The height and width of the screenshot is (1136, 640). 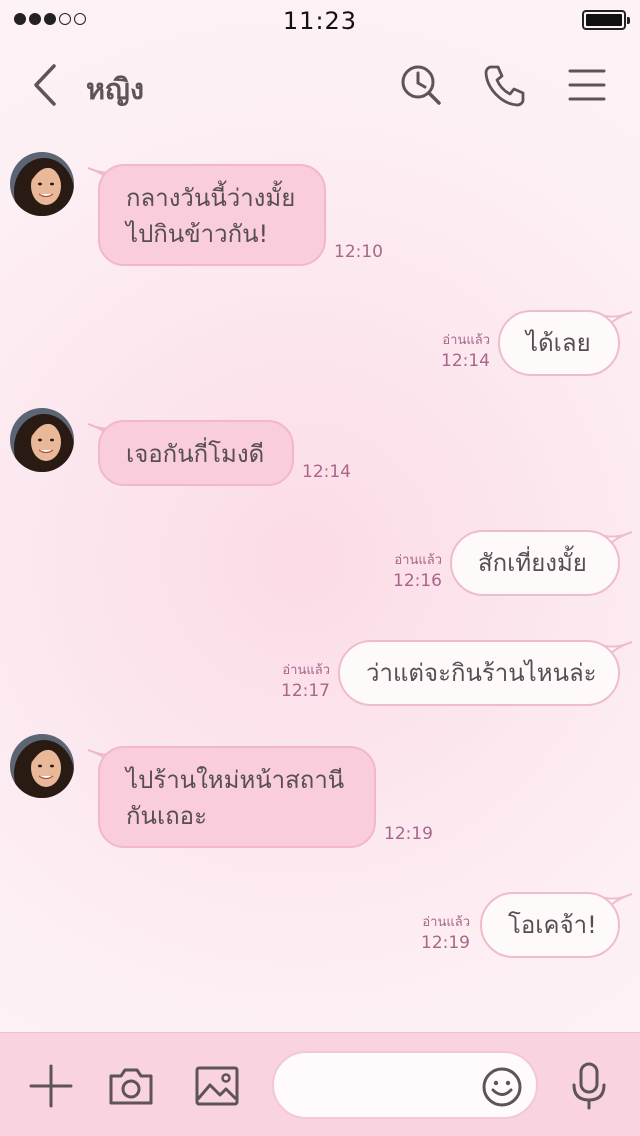 I want to click on input-bar, so click(x=320, y=1084).